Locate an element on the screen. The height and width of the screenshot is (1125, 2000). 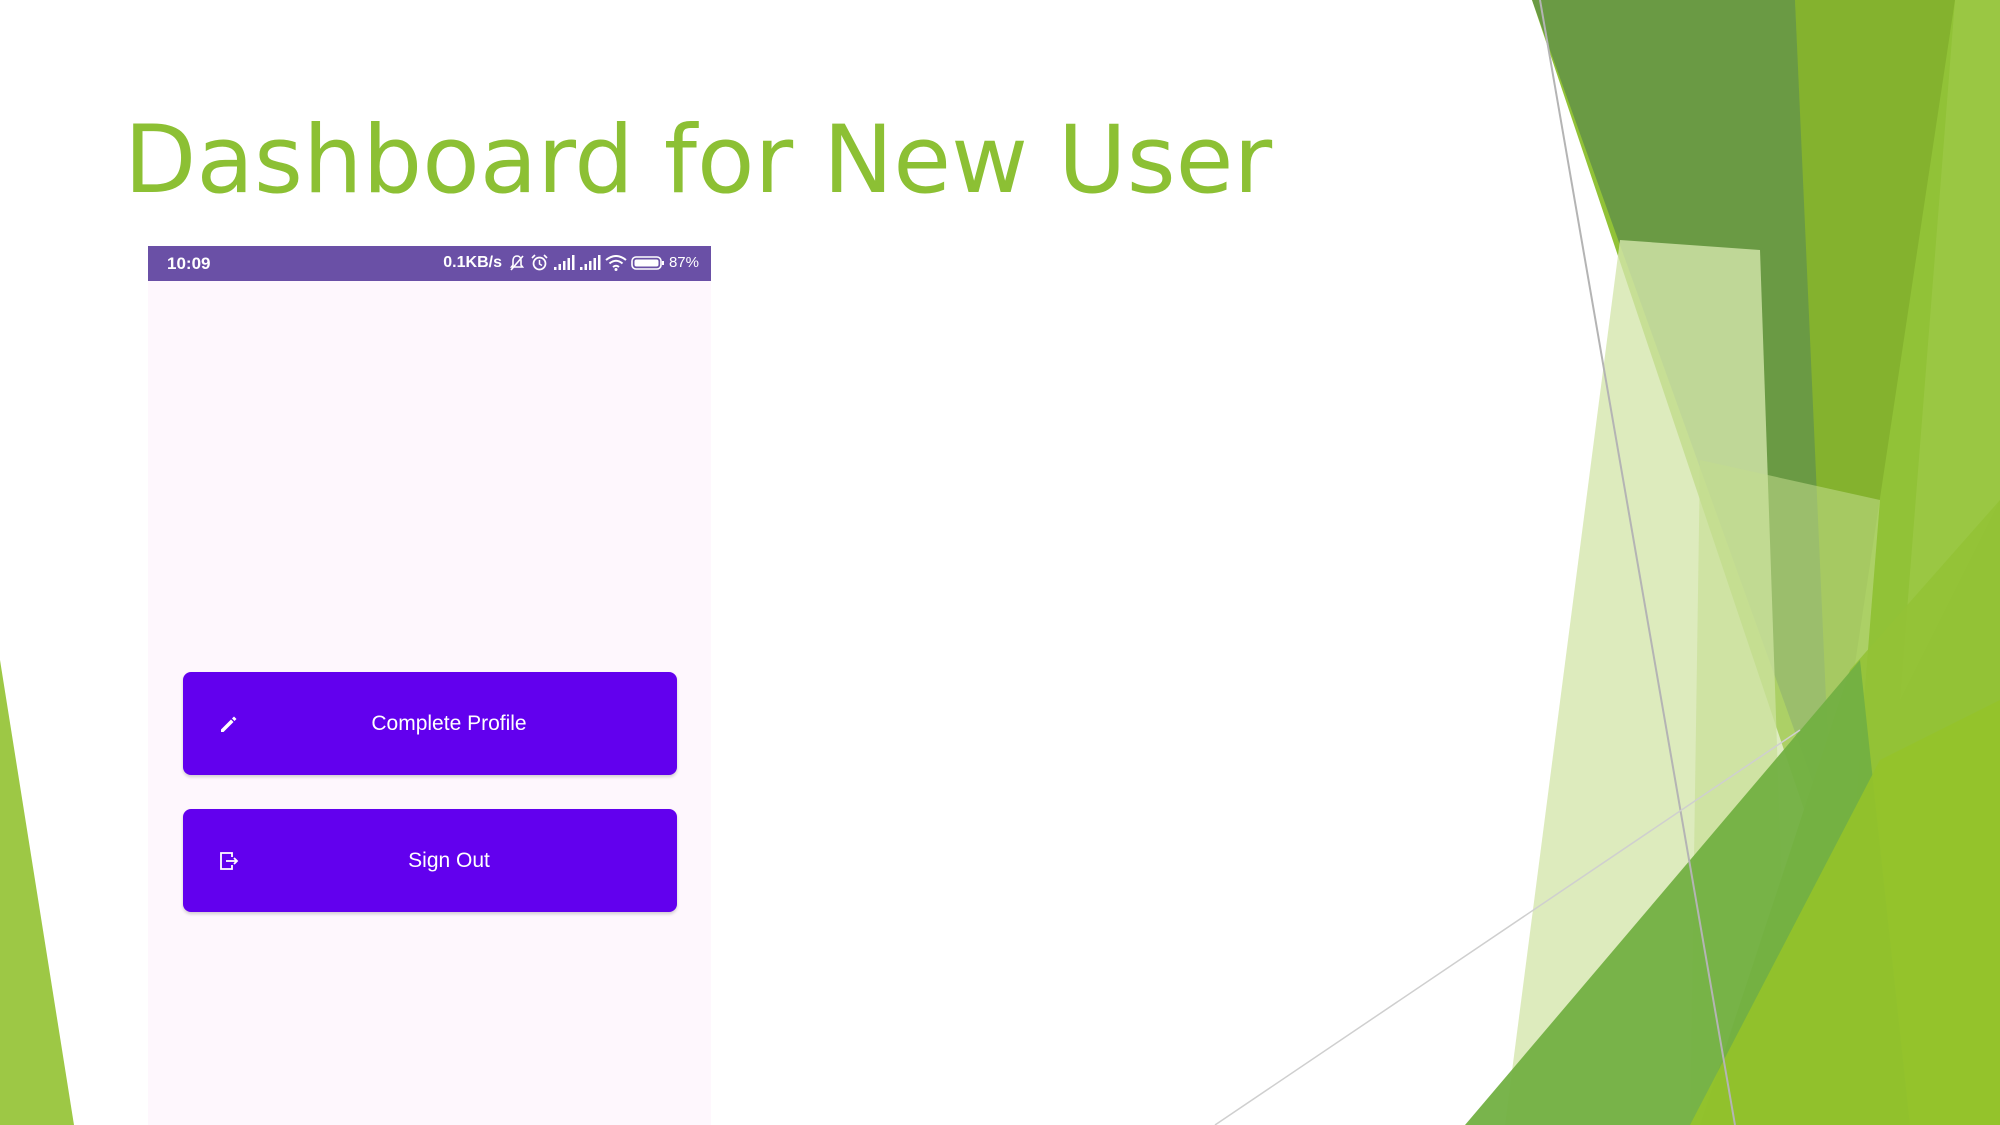
wifi-icon is located at coordinates (616, 262).